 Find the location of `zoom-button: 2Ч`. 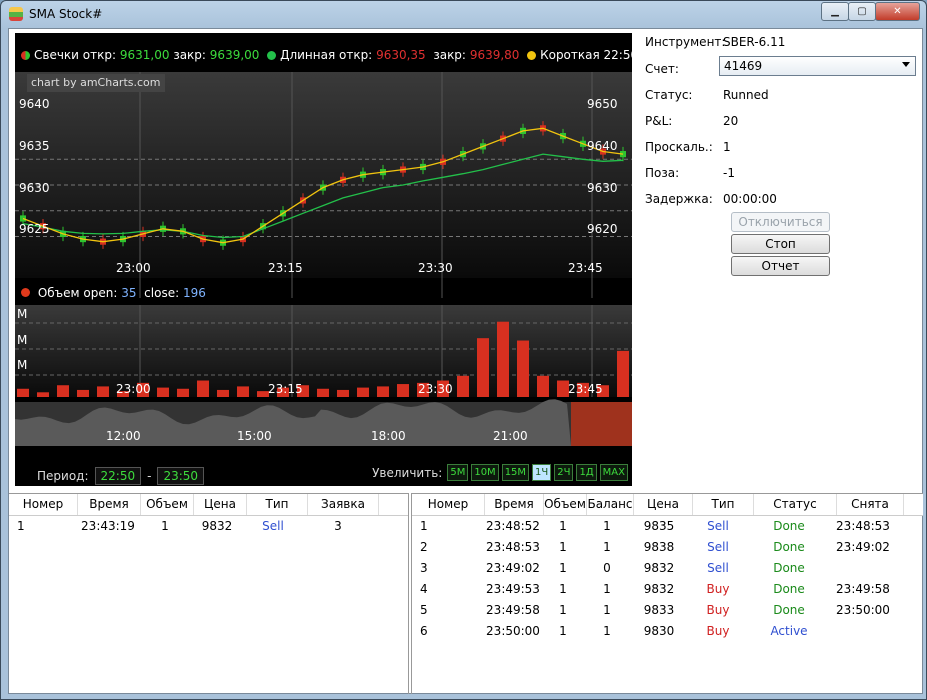

zoom-button: 2Ч is located at coordinates (564, 472).